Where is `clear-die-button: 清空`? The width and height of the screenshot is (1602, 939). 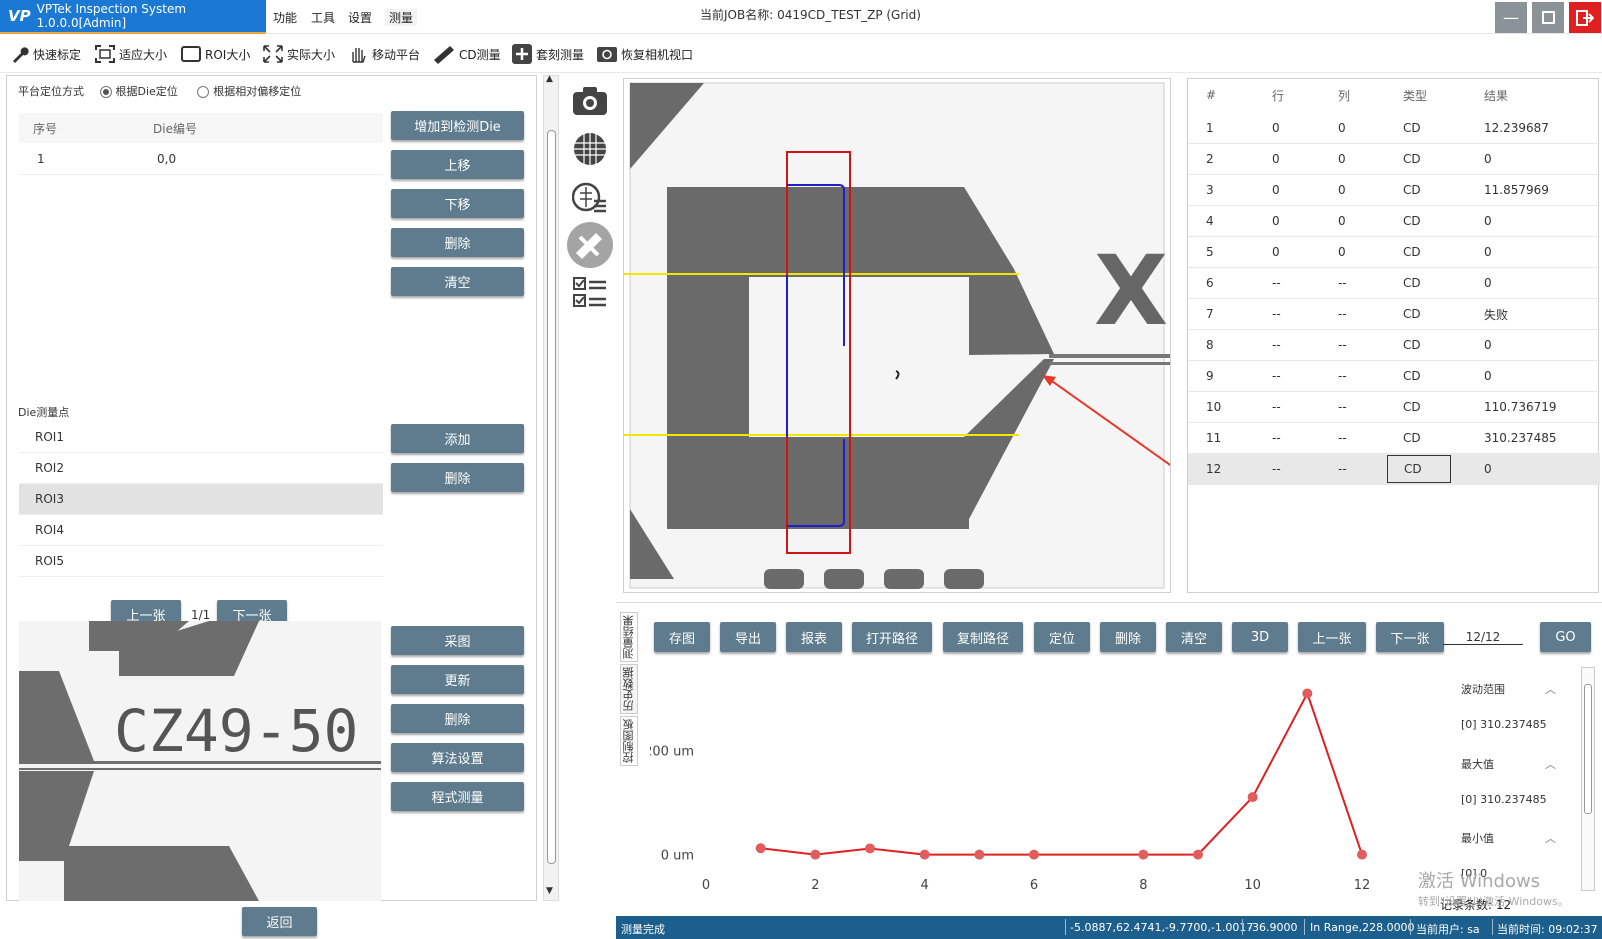
clear-die-button: 清空 is located at coordinates (457, 281).